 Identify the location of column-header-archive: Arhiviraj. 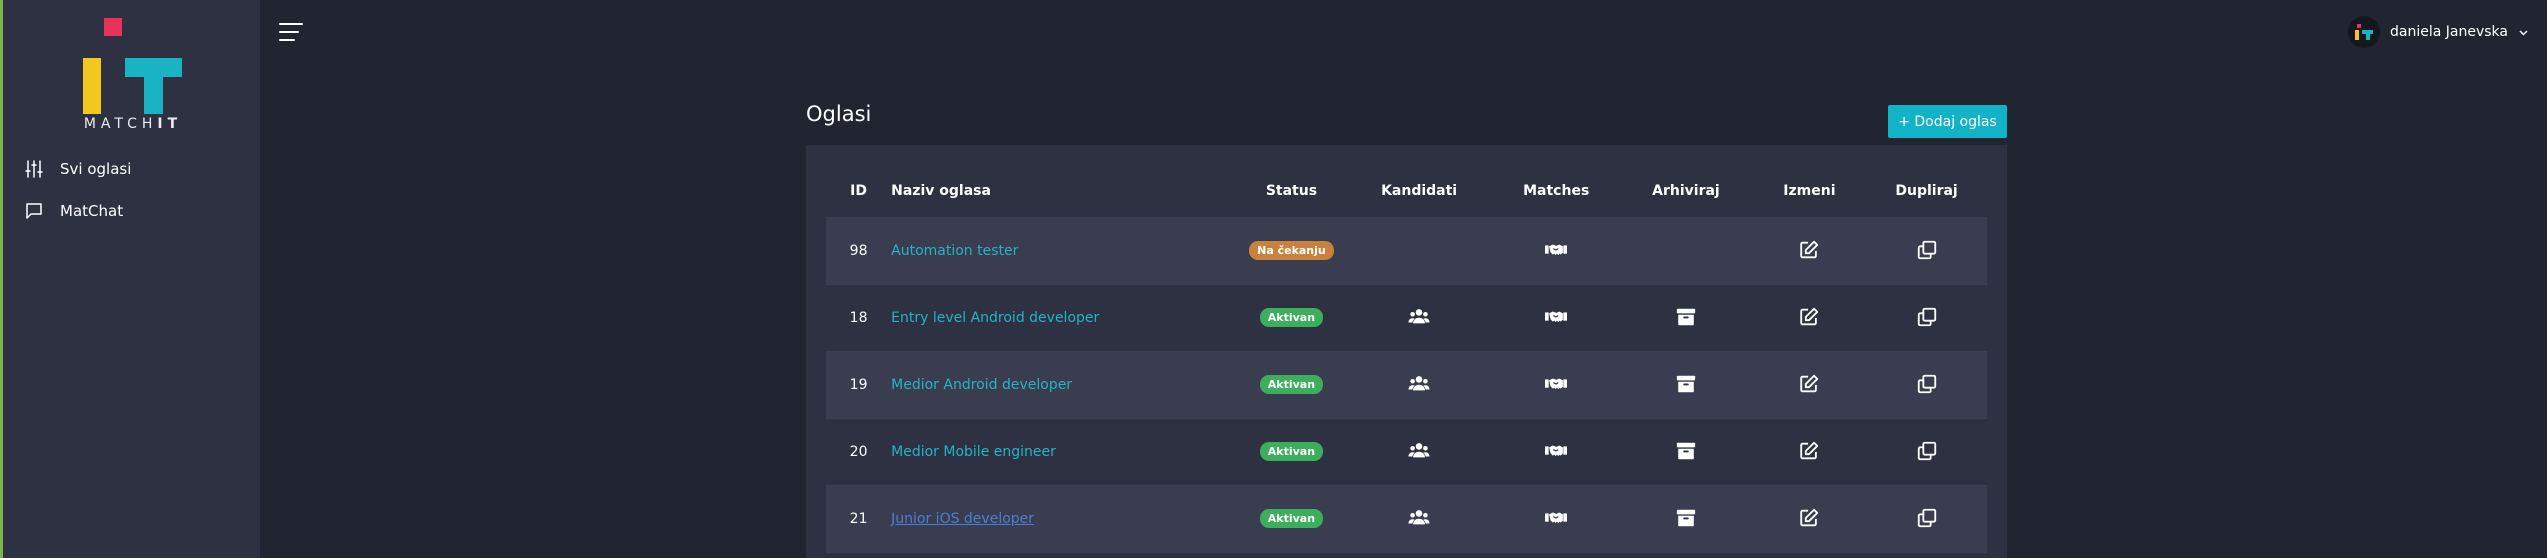
(1686, 191).